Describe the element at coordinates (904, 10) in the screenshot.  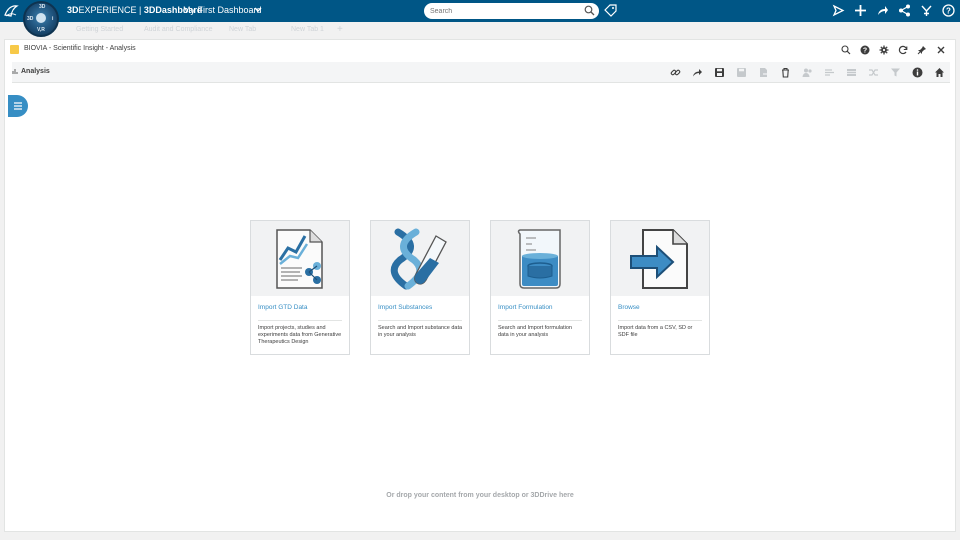
I see `network-icon` at that location.